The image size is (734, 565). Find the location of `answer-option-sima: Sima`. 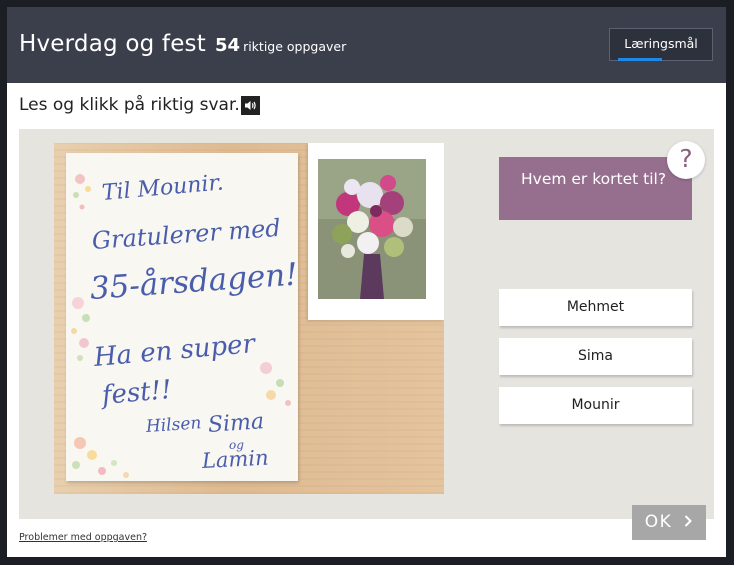

answer-option-sima: Sima is located at coordinates (595, 356).